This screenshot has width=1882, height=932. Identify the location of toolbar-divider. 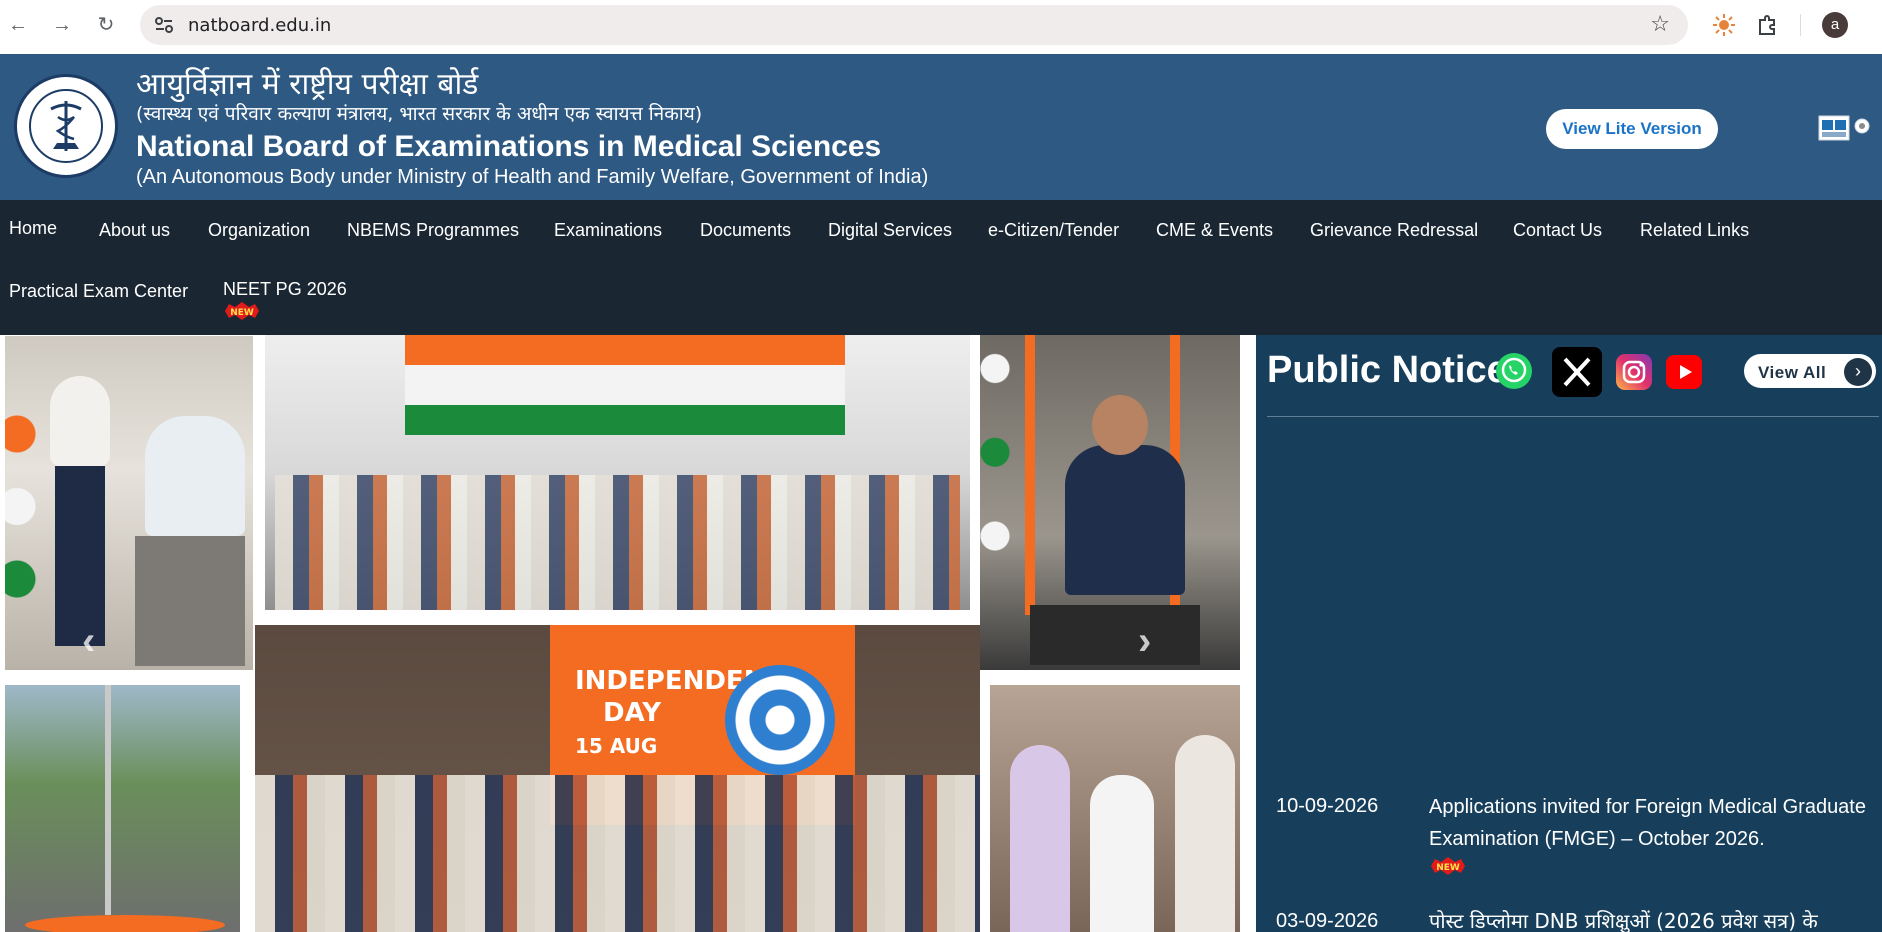
(1800, 25).